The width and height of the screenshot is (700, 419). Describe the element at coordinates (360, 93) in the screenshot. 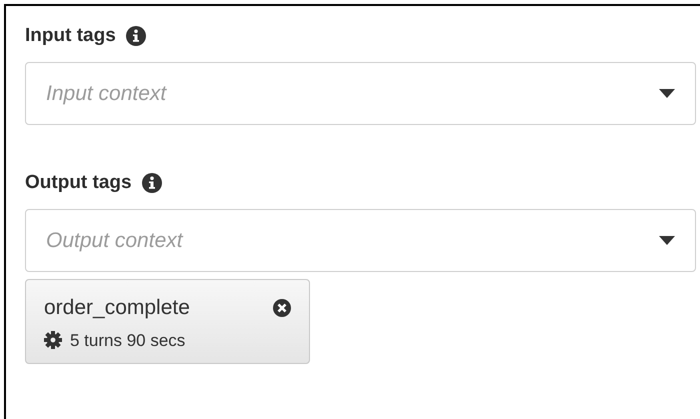

I see `context-select: Input context` at that location.